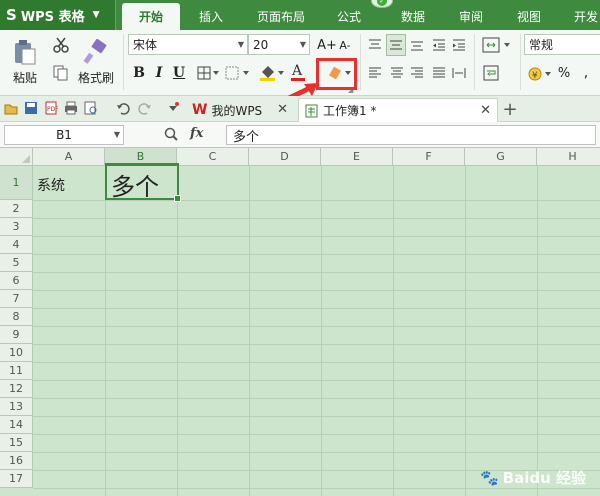  Describe the element at coordinates (562, 44) in the screenshot. I see `number-format-select: 常规` at that location.